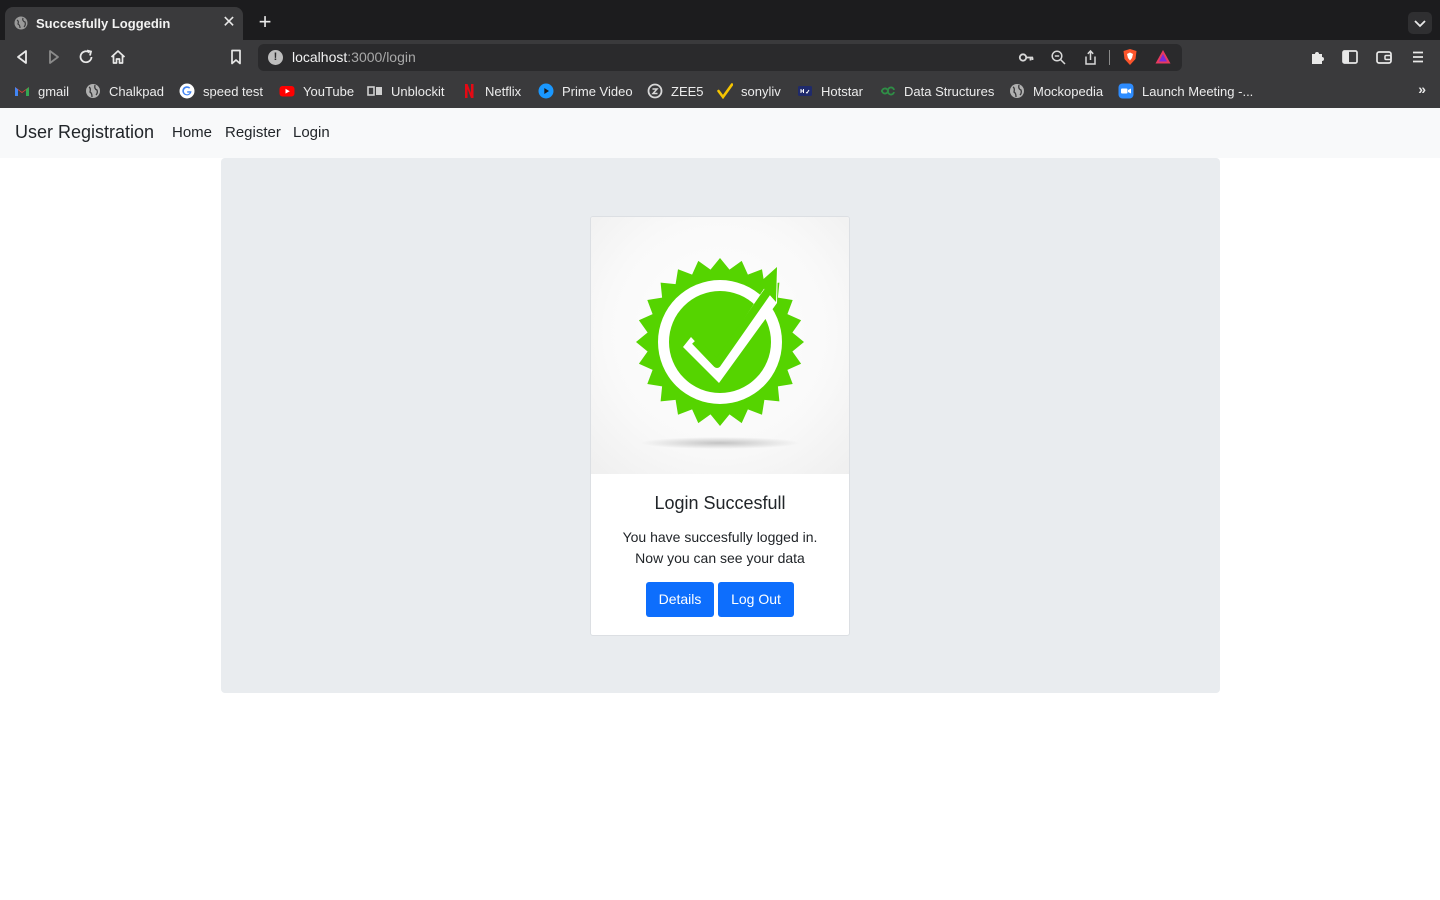 Image resolution: width=1440 pixels, height=900 pixels. I want to click on data-structures-icon, so click(888, 91).